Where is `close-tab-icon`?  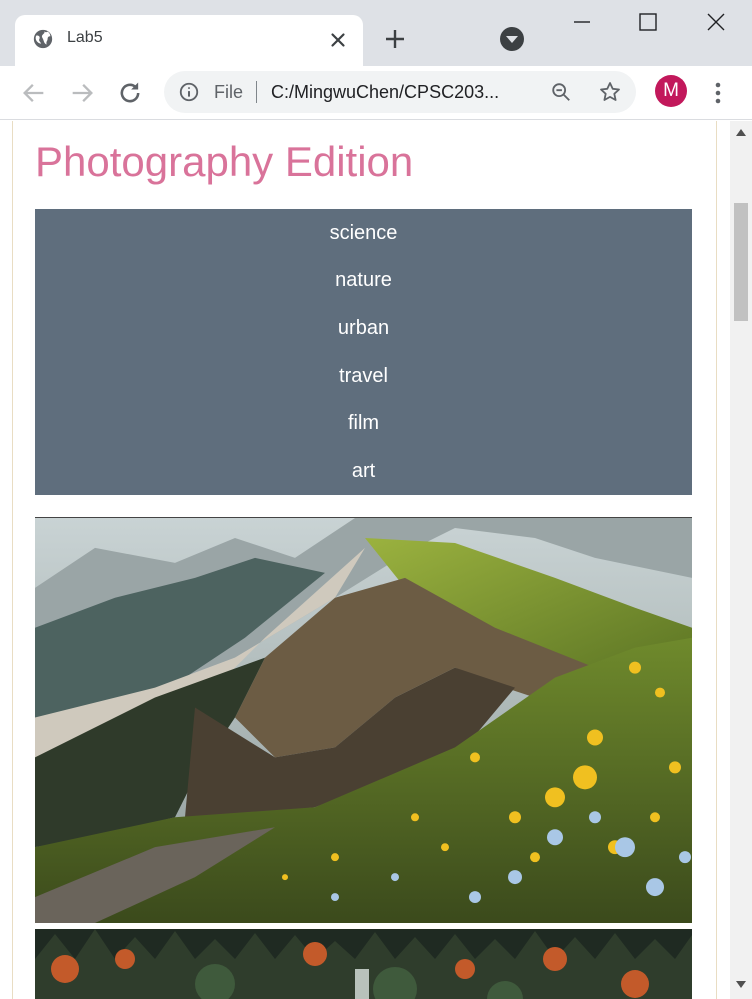
close-tab-icon is located at coordinates (338, 40).